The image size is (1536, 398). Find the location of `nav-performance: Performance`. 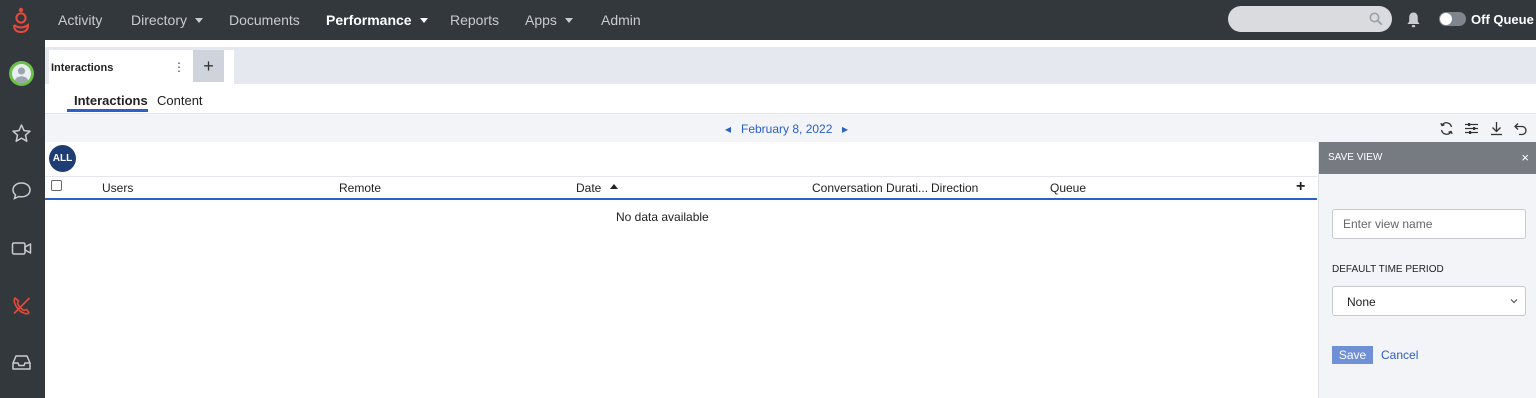

nav-performance: Performance is located at coordinates (377, 20).